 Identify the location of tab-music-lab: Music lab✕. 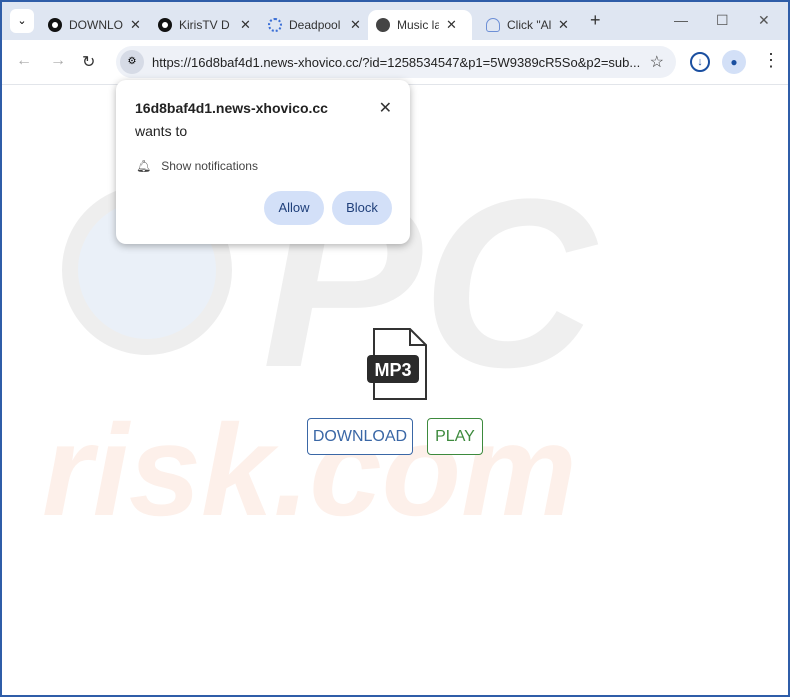
(420, 25).